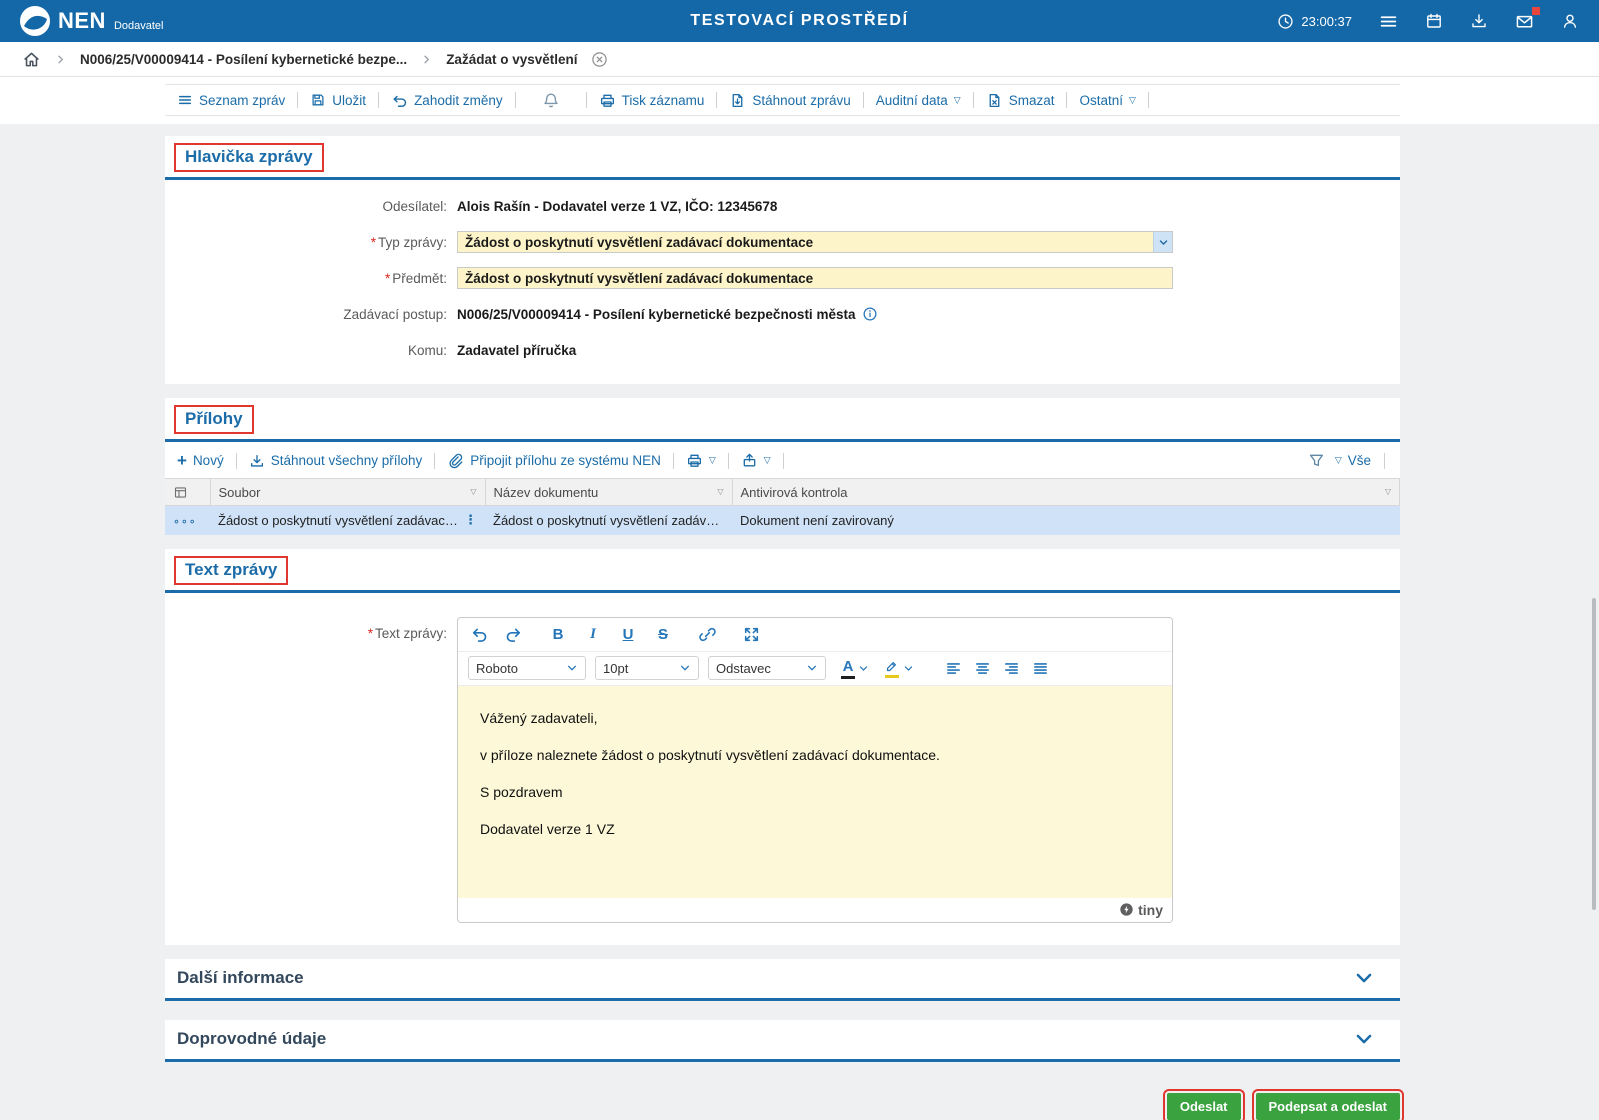 The width and height of the screenshot is (1599, 1120). I want to click on attach-from-nen-button: Připojit přílohu ze systému NEN, so click(554, 460).